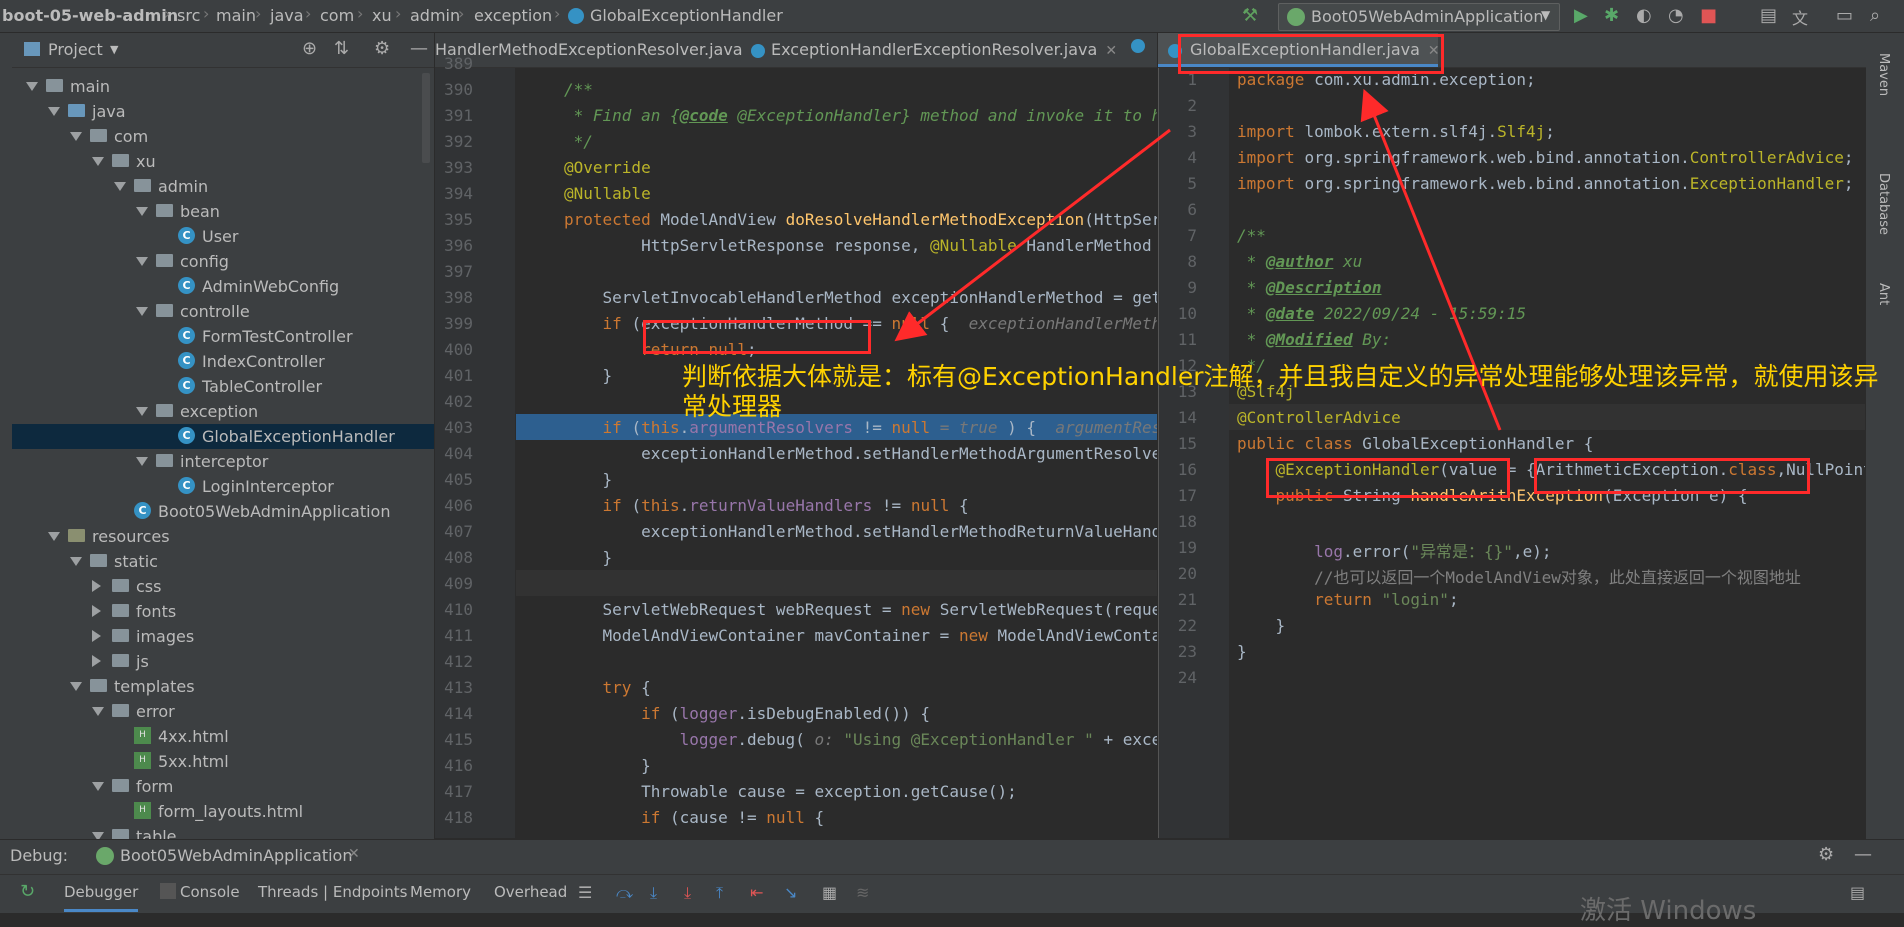 This screenshot has width=1904, height=927. I want to click on debug-toolwindow-header: Debug: Boot05WebAdminApplication ✕ ⚙ —, so click(952, 856).